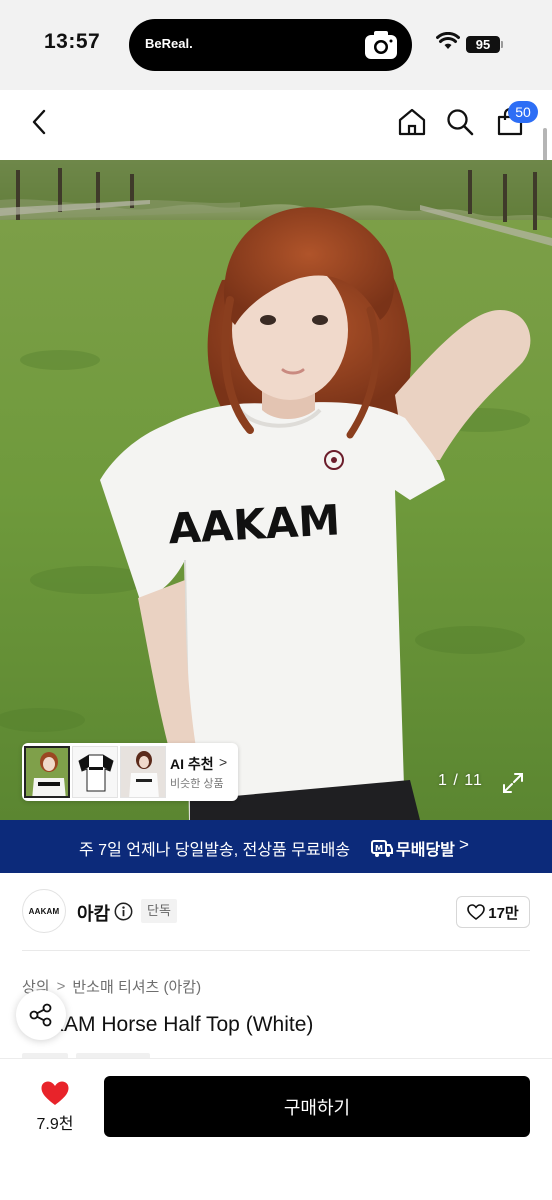 The width and height of the screenshot is (552, 1200). Describe the element at coordinates (159, 911) in the screenshot. I see `exclusive-badge: 단독` at that location.